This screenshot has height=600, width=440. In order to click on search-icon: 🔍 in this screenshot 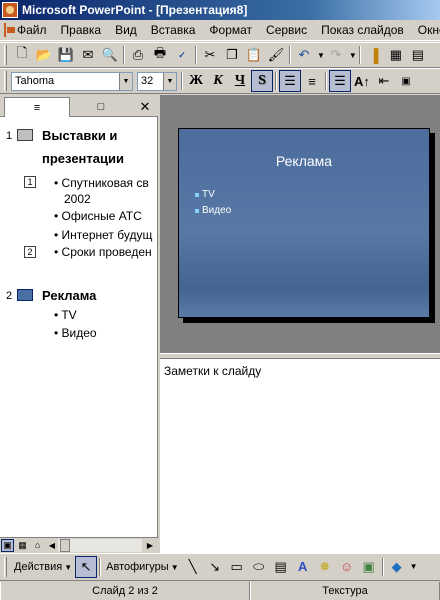, I will do `click(110, 55)`.